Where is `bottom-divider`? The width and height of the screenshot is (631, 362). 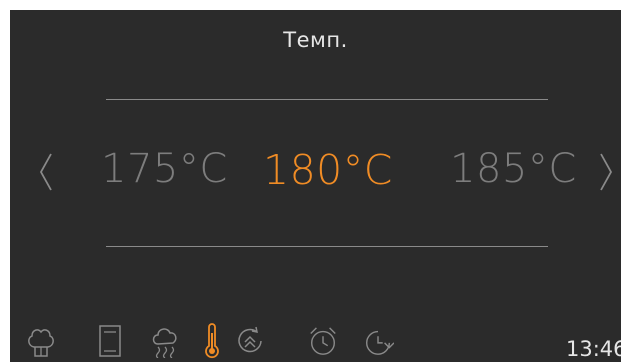 bottom-divider is located at coordinates (327, 246).